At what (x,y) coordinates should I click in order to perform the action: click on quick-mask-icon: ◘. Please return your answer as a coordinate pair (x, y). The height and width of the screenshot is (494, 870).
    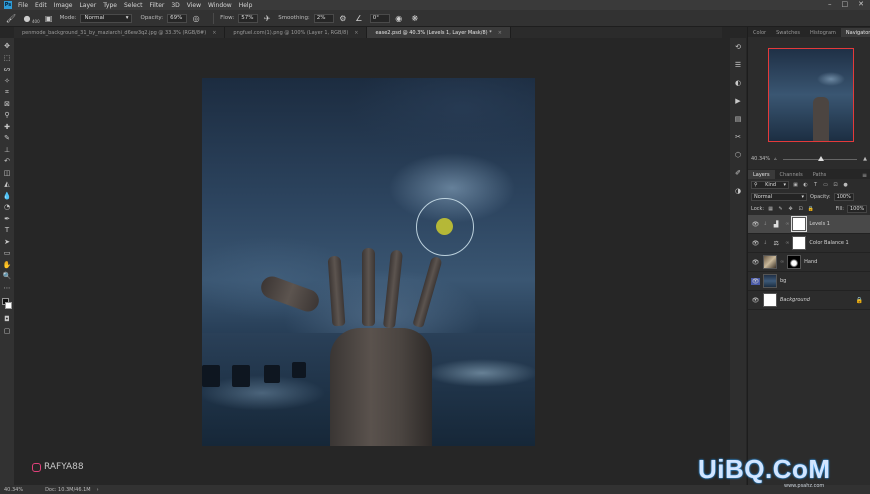
    Looking at the image, I should click on (7, 319).